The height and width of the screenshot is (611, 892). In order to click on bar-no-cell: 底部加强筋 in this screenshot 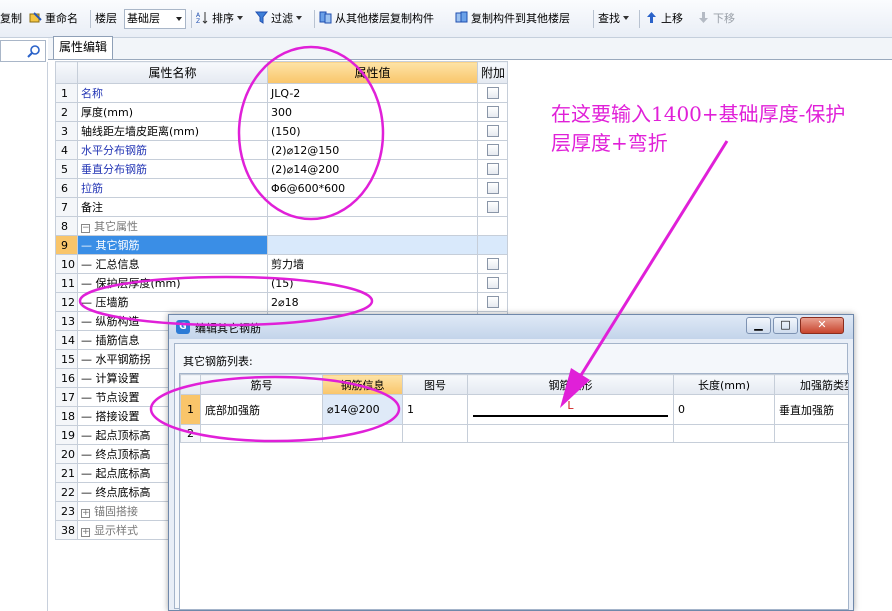, I will do `click(261, 409)`.